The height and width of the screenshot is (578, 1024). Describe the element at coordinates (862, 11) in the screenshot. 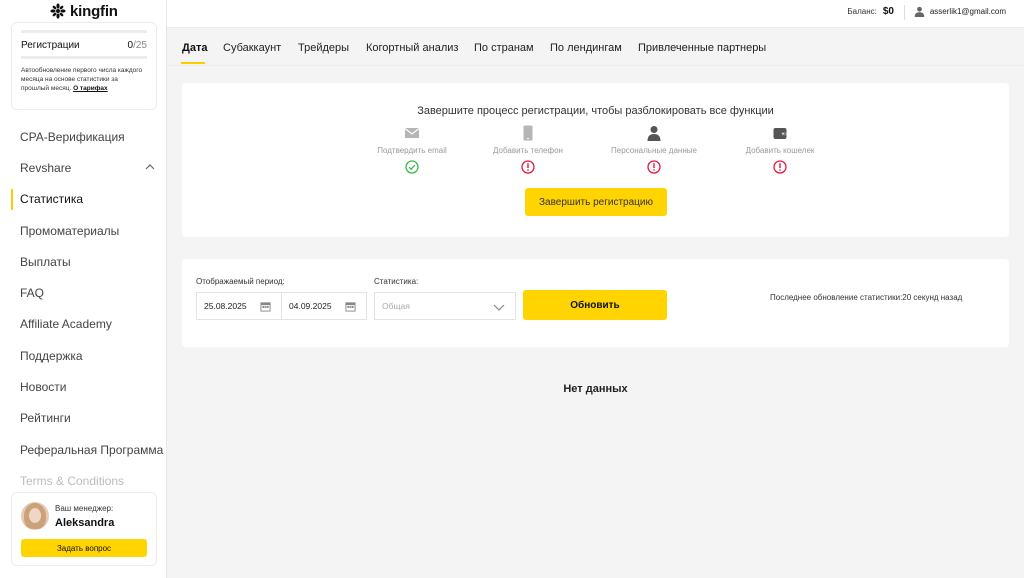

I see `balance-label: Баланс:` at that location.